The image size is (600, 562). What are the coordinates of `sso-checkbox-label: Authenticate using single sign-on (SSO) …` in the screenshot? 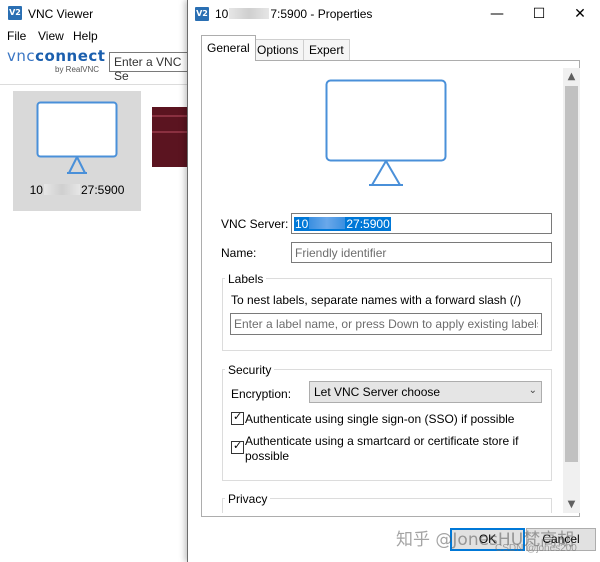 It's located at (379, 419).